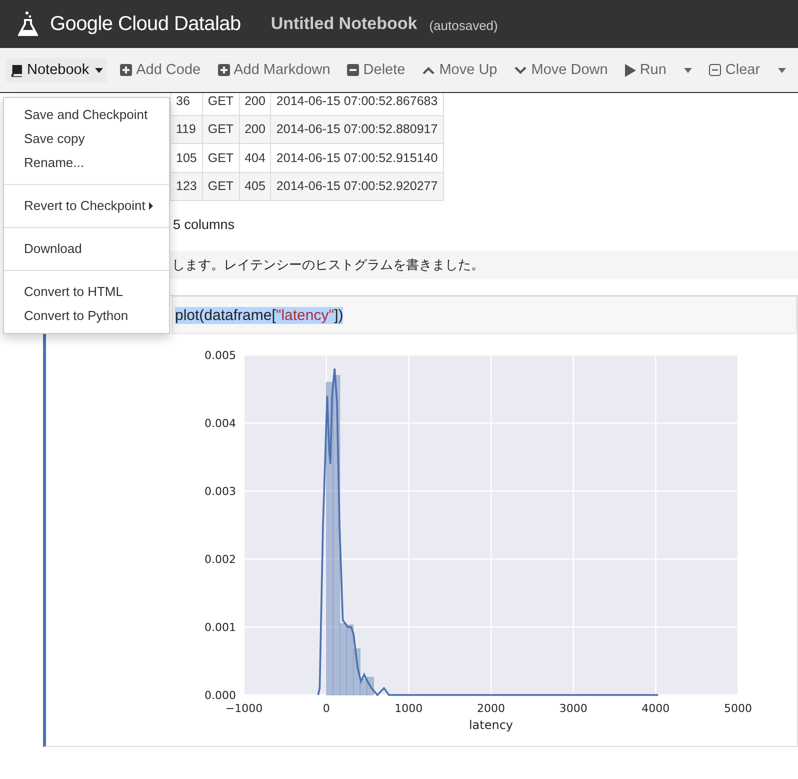  I want to click on menu-item: Save and Checkpoint, so click(86, 115).